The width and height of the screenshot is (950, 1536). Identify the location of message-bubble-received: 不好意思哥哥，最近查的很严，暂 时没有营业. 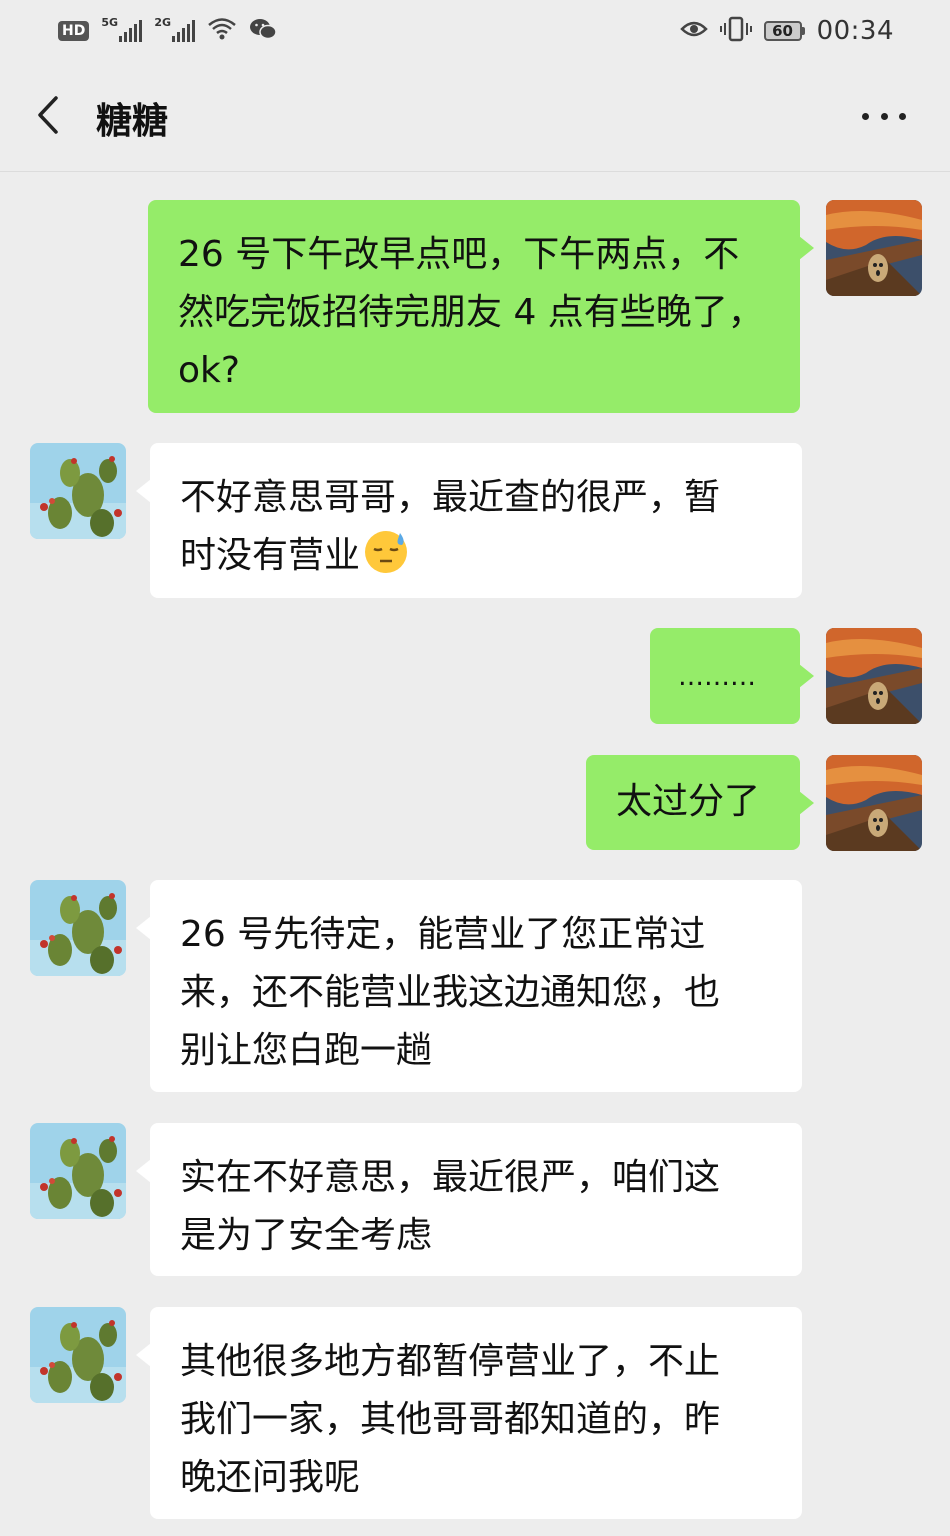
(469, 520).